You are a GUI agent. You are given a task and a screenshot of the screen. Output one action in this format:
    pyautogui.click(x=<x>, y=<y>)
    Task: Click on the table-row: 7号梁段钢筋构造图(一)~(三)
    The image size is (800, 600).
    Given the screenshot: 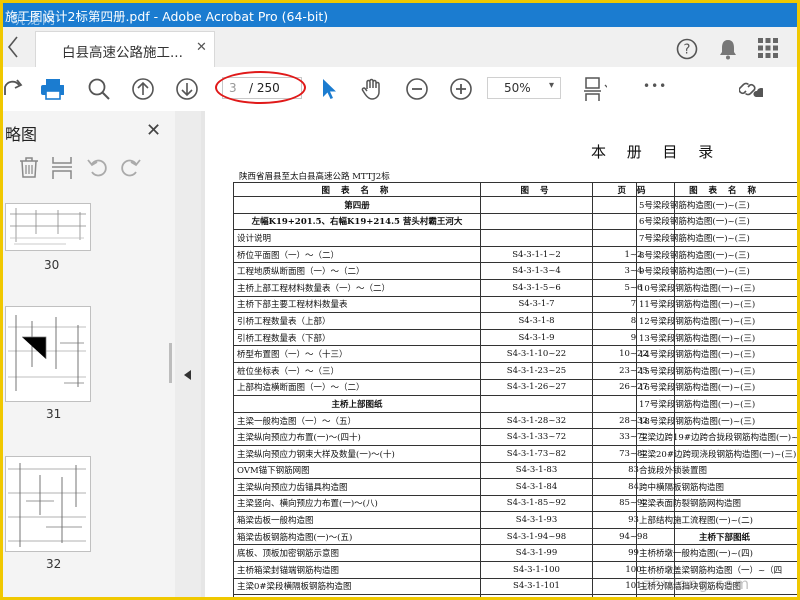 What is the action you would take?
    pyautogui.click(x=716, y=238)
    